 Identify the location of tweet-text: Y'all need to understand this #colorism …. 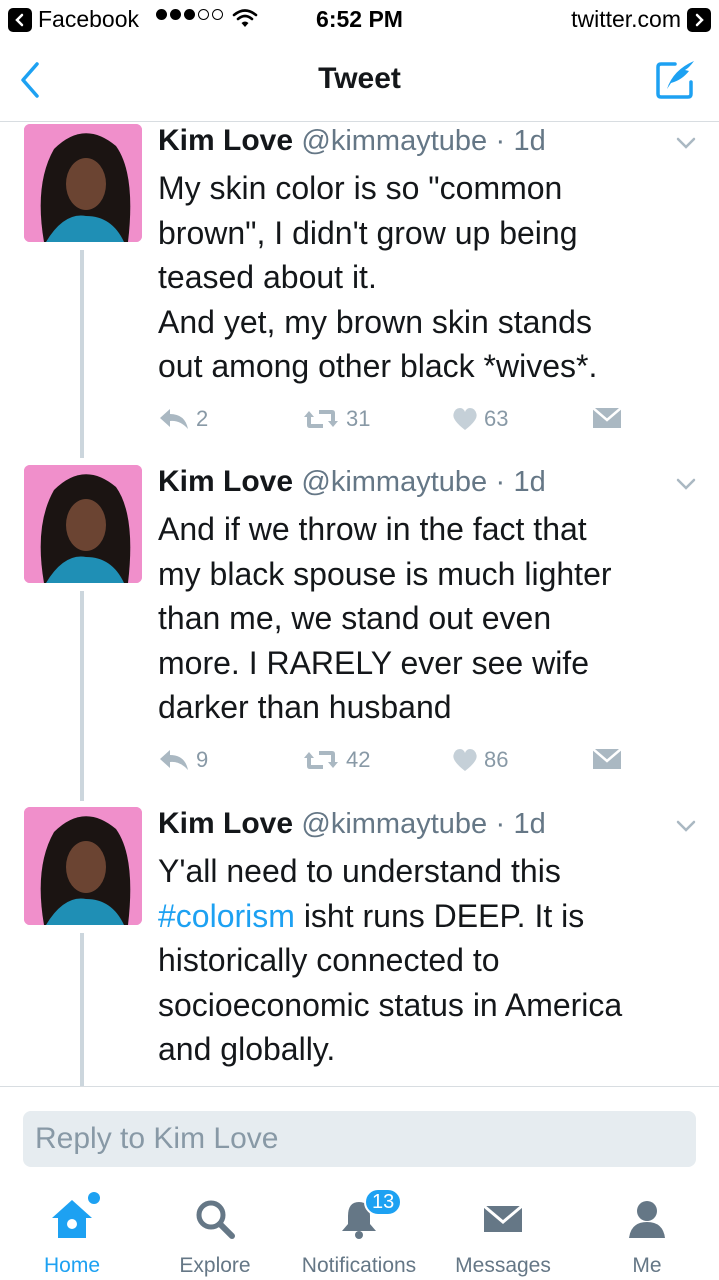
(390, 960).